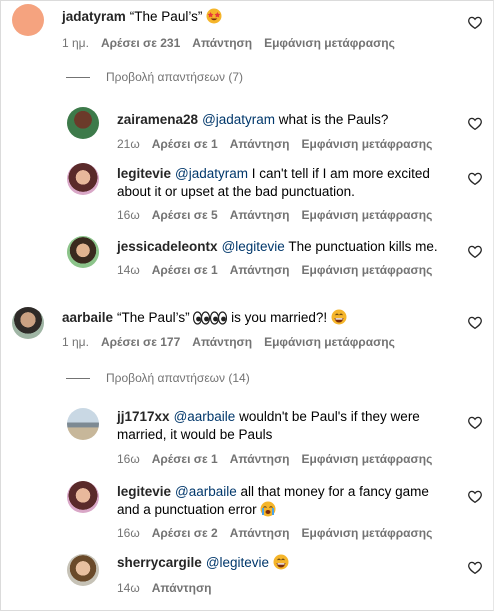 The image size is (494, 611). Describe the element at coordinates (185, 533) in the screenshot. I see `likes-count: Αρέσει σε 2` at that location.